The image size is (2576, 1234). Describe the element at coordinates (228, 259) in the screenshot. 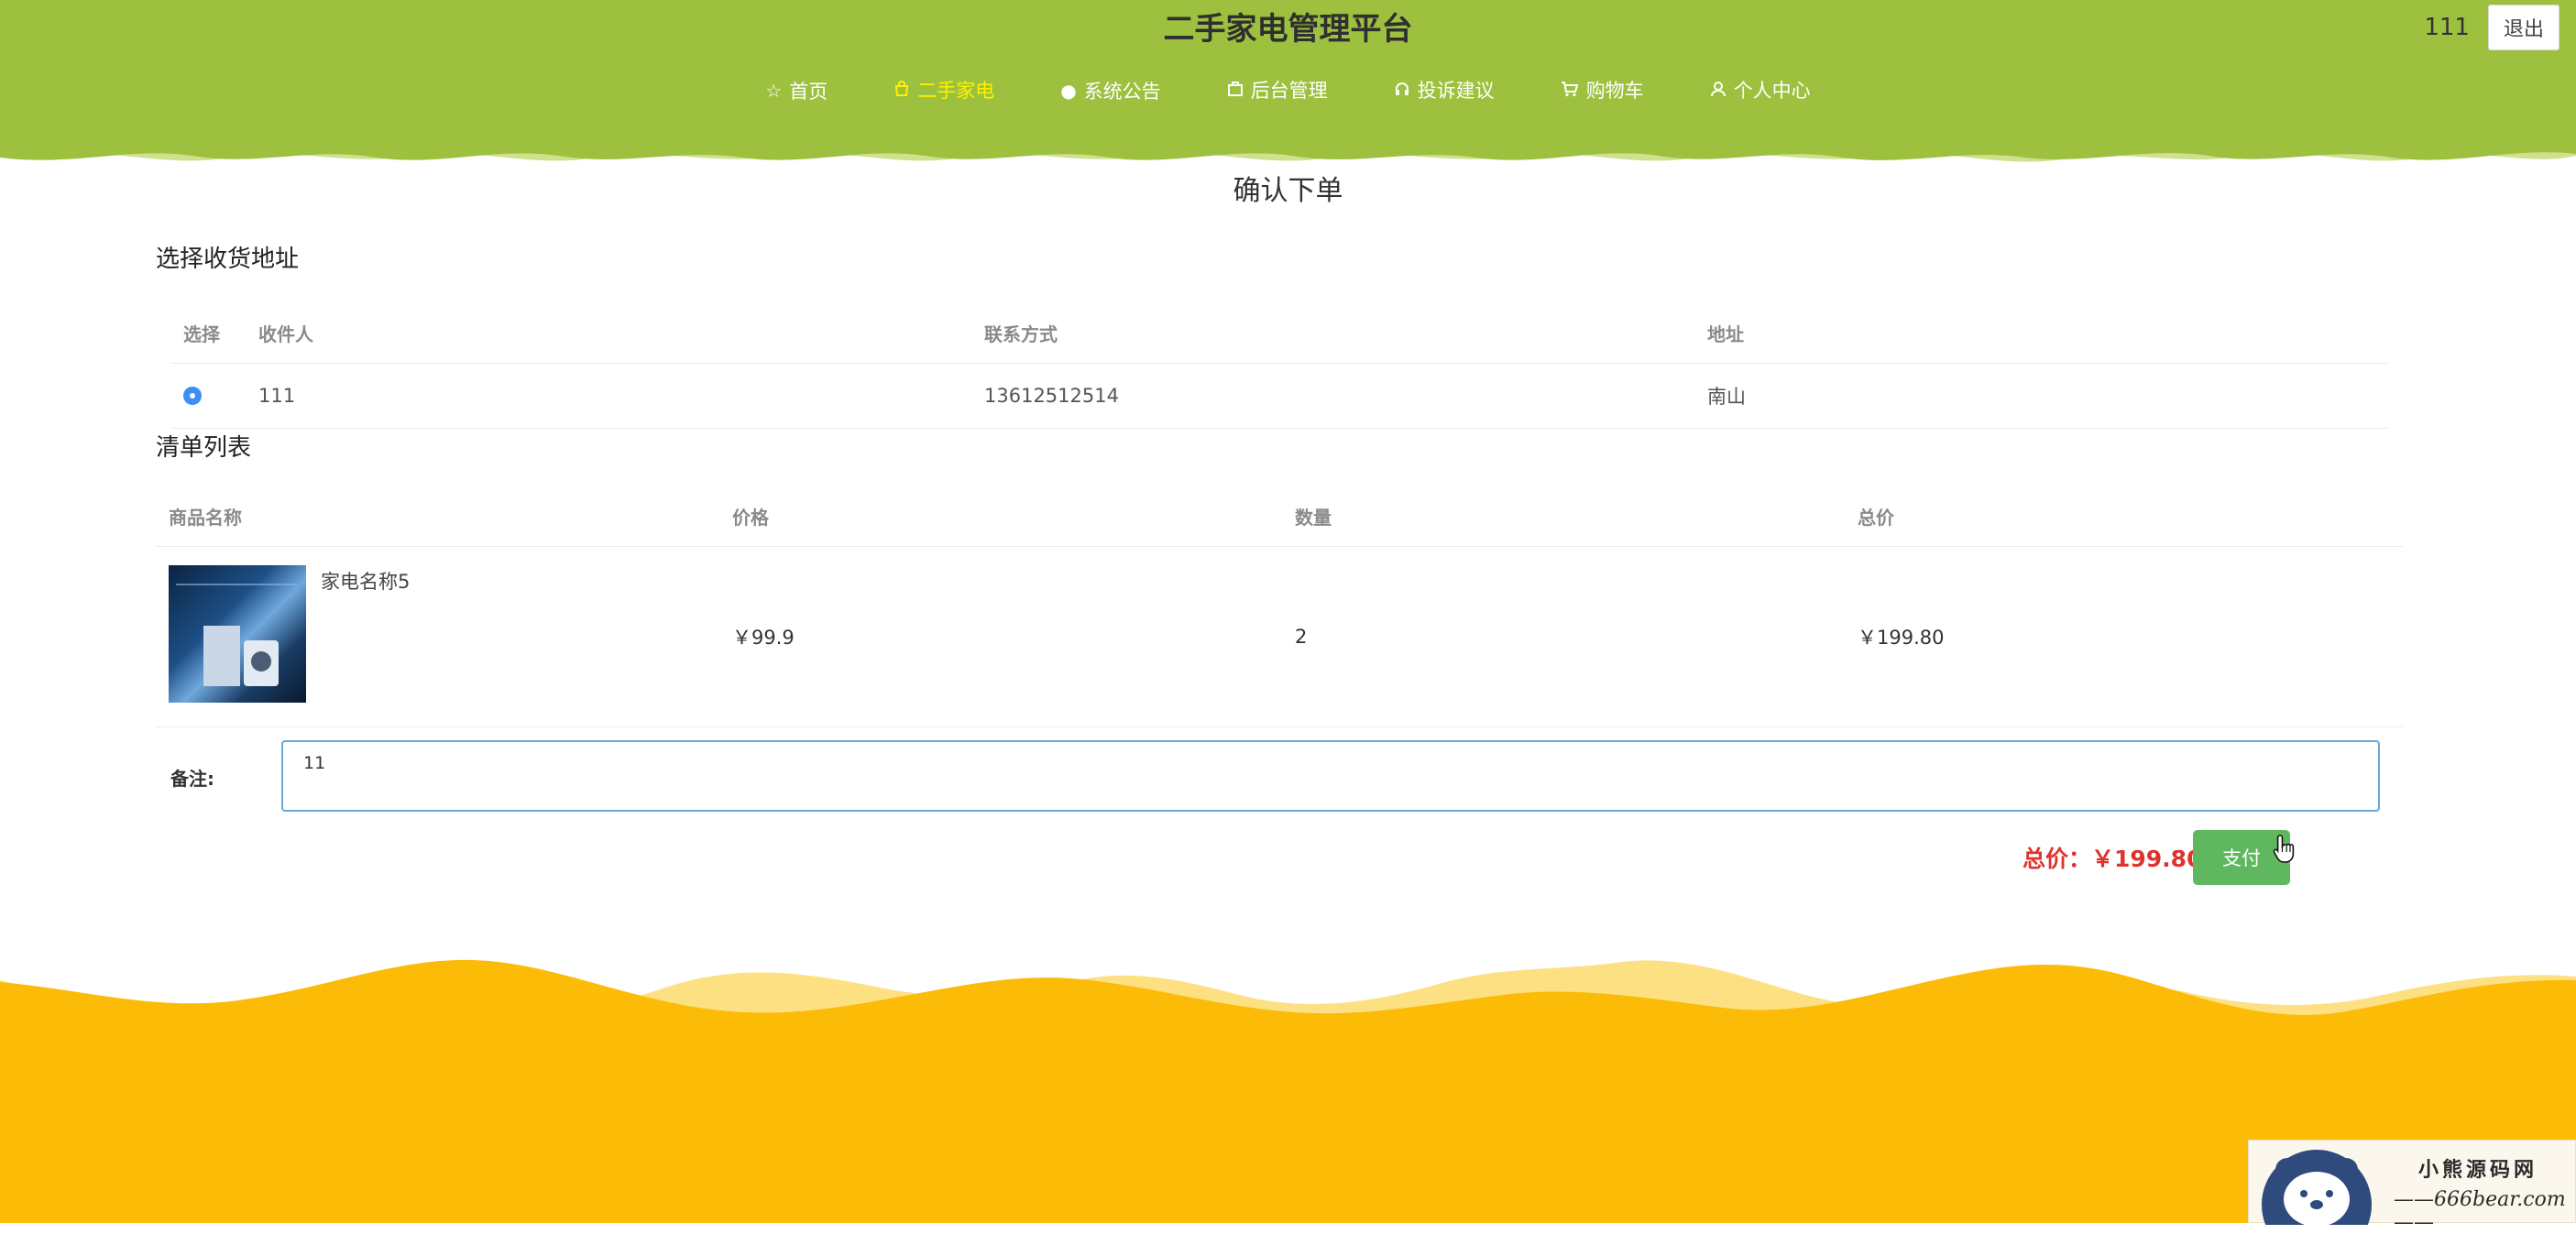

I see `address-section-title: 选择收货地址` at that location.